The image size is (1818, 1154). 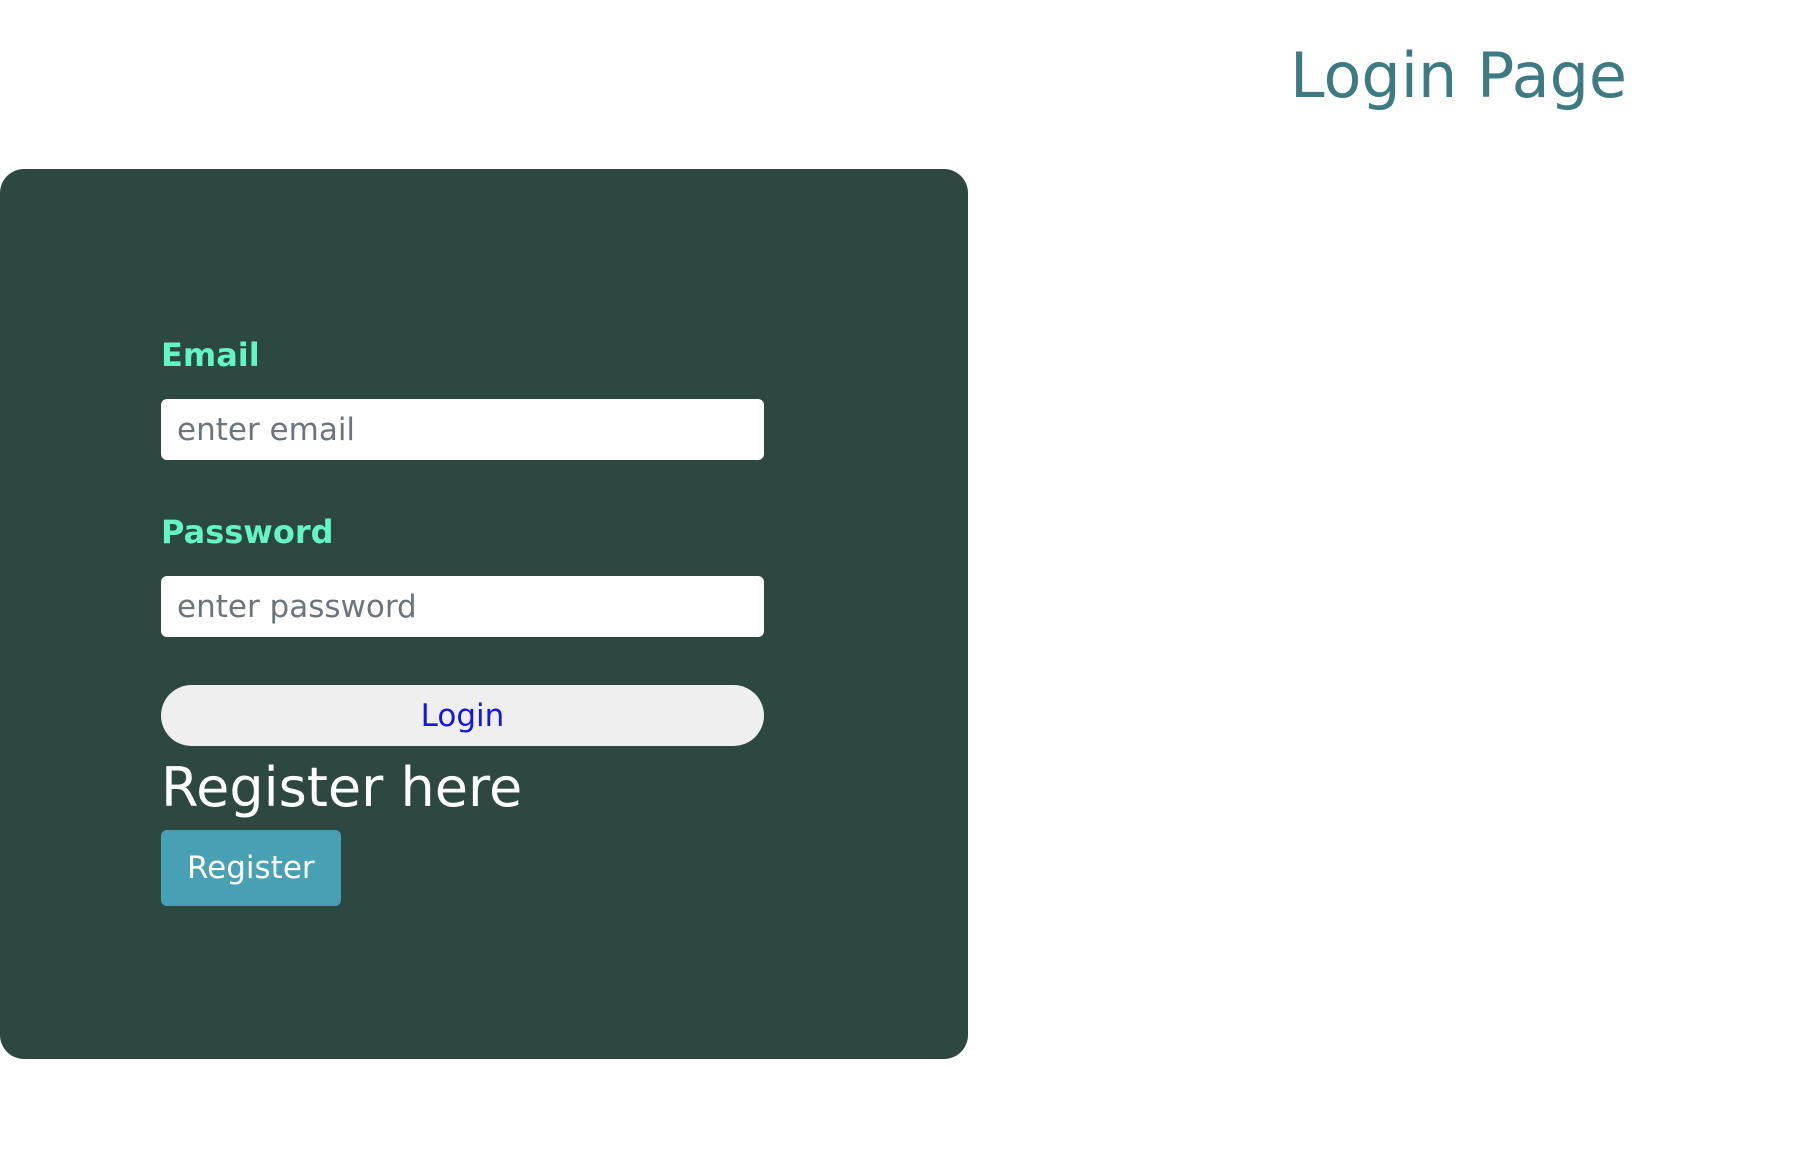 I want to click on register-heading: Register here, so click(x=342, y=787).